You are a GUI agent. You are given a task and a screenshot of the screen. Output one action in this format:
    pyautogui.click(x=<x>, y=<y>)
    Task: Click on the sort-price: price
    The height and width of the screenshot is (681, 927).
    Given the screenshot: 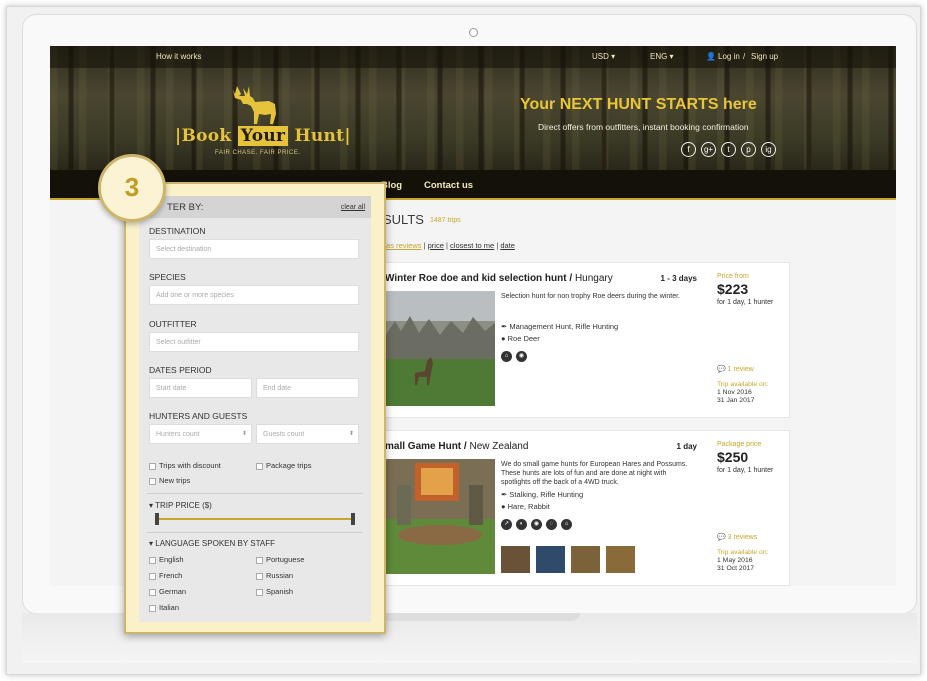 What is the action you would take?
    pyautogui.click(x=436, y=245)
    